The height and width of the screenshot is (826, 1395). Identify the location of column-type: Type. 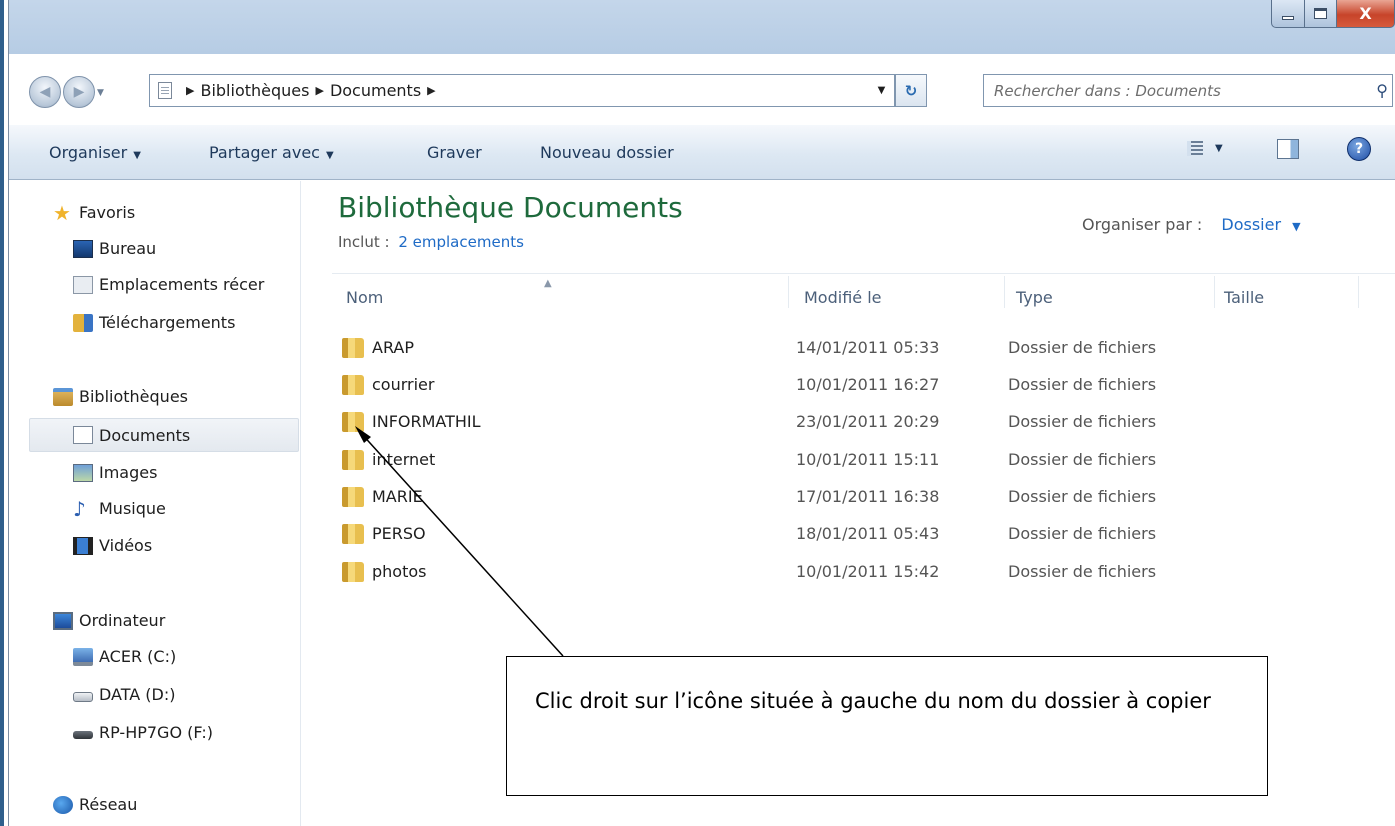
(1034, 297).